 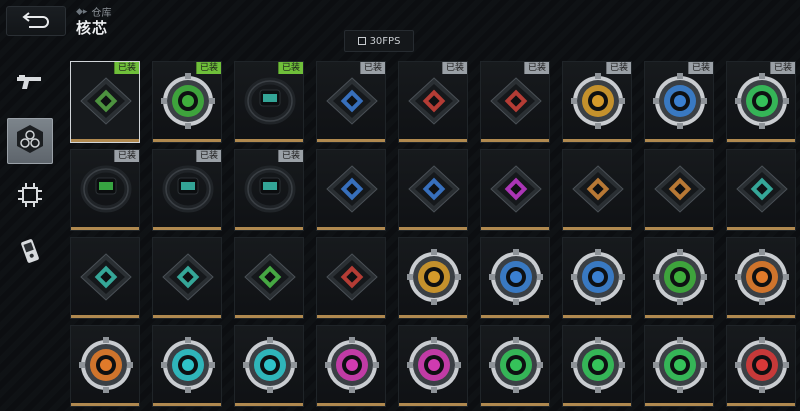 What do you see at coordinates (82, 11) in the screenshot?
I see `breadcrumb-marker-icon: ◆▸` at bounding box center [82, 11].